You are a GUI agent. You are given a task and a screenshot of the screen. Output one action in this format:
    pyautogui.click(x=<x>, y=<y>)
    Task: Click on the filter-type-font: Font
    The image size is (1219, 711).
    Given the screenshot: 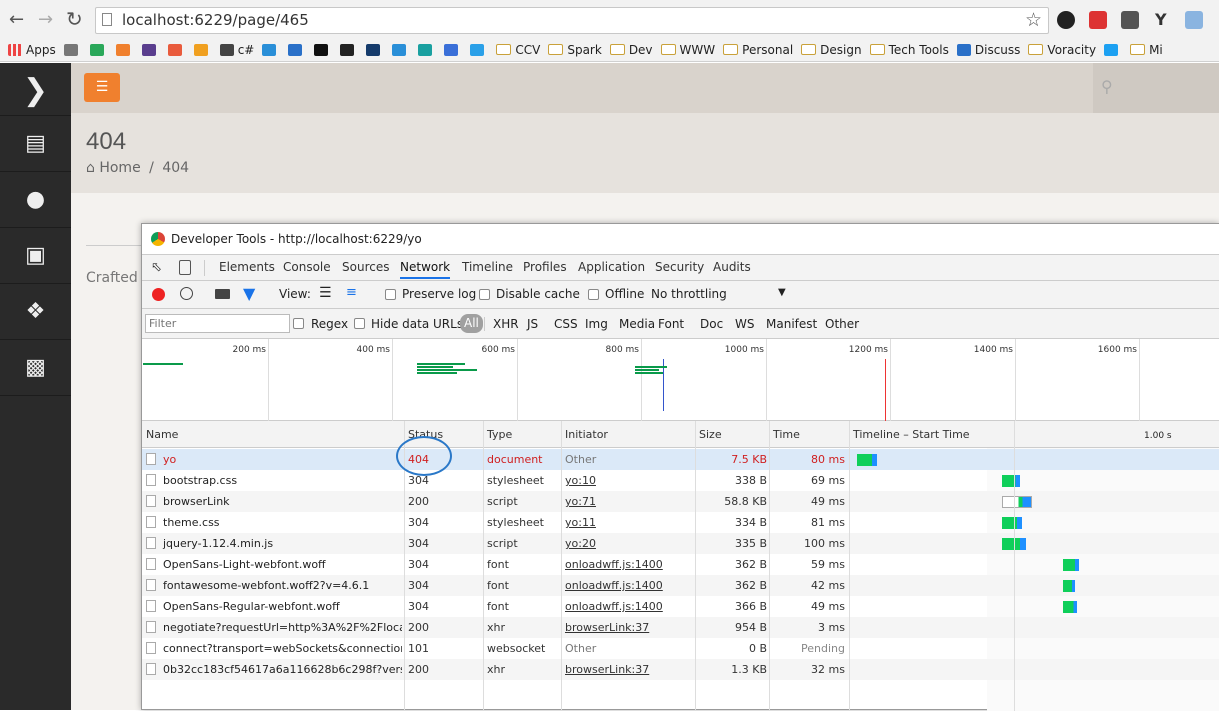 What is the action you would take?
    pyautogui.click(x=671, y=324)
    